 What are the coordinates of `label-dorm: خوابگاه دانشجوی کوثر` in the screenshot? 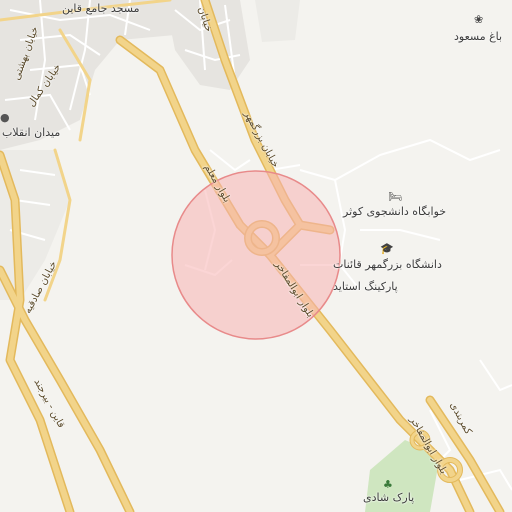 It's located at (394, 211).